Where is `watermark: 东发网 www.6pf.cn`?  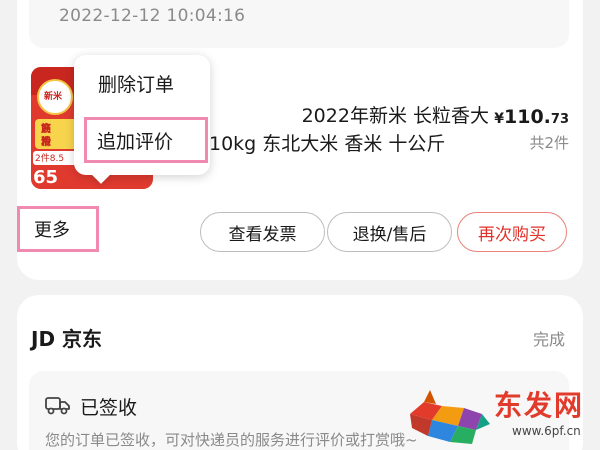 watermark: 东发网 www.6pf.cn is located at coordinates (500, 417).